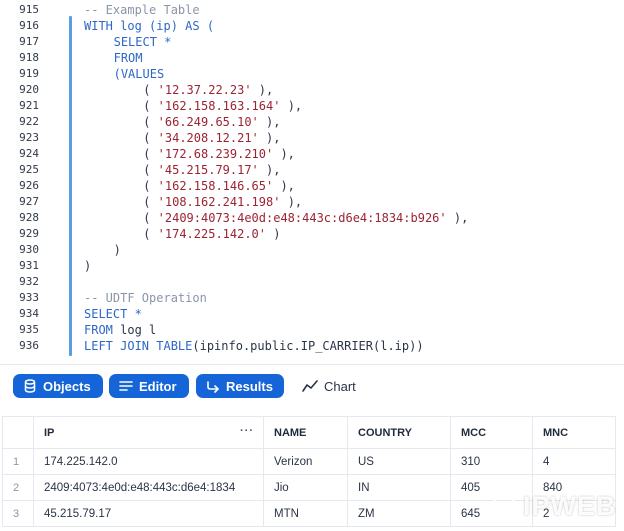 This screenshot has width=624, height=531. Describe the element at coordinates (399, 461) in the screenshot. I see `cell-country: US` at that location.